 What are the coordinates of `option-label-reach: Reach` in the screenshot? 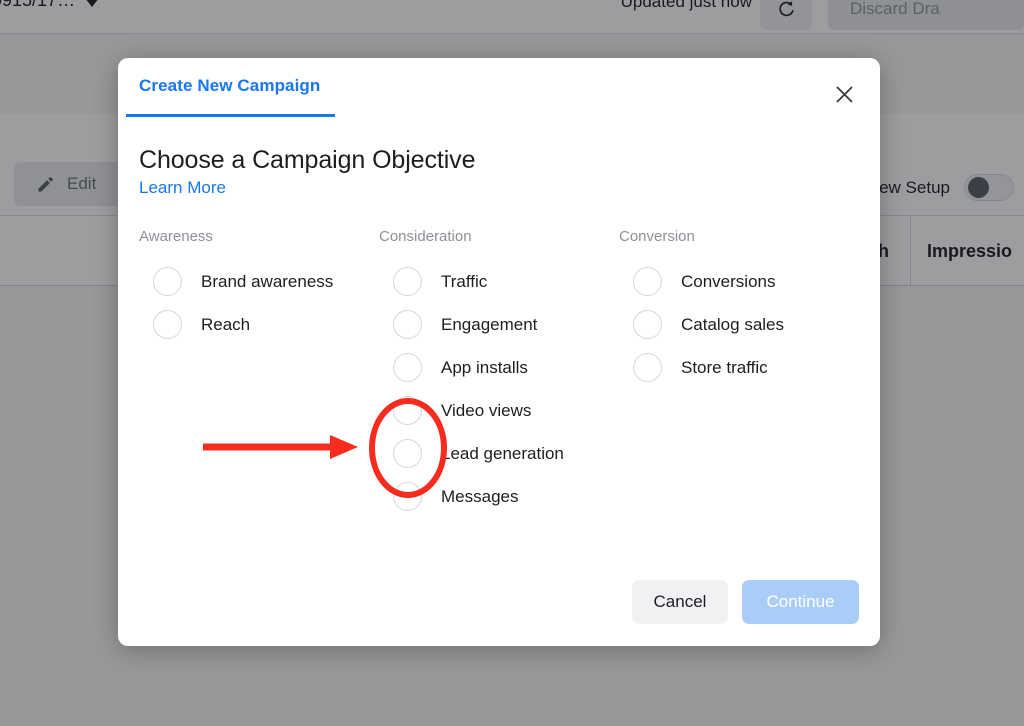 It's located at (226, 324).